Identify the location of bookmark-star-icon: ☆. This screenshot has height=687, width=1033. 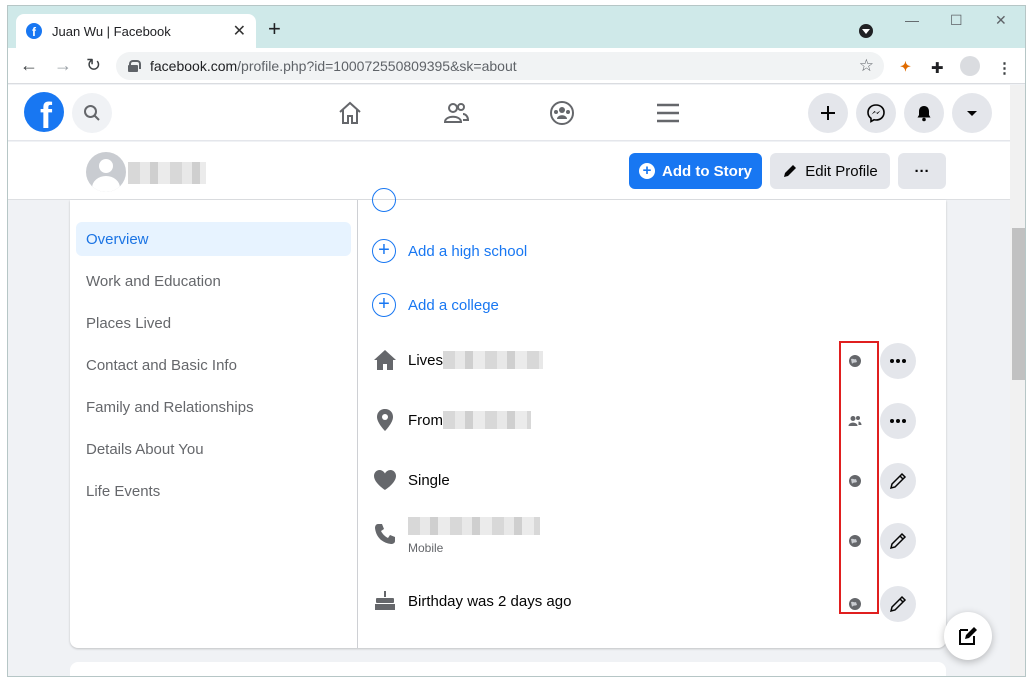
(866, 66).